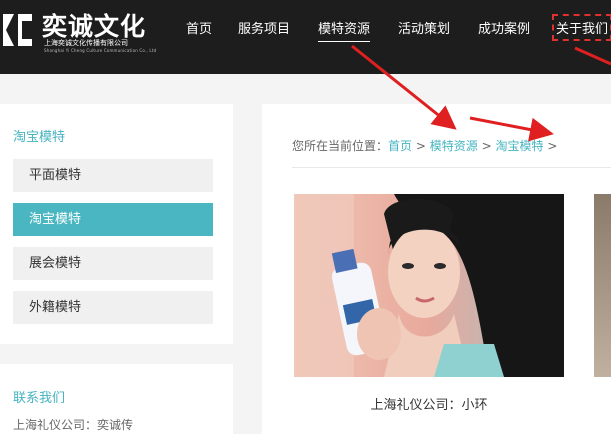  What do you see at coordinates (602, 285) in the screenshot?
I see `model-photo-partial` at bounding box center [602, 285].